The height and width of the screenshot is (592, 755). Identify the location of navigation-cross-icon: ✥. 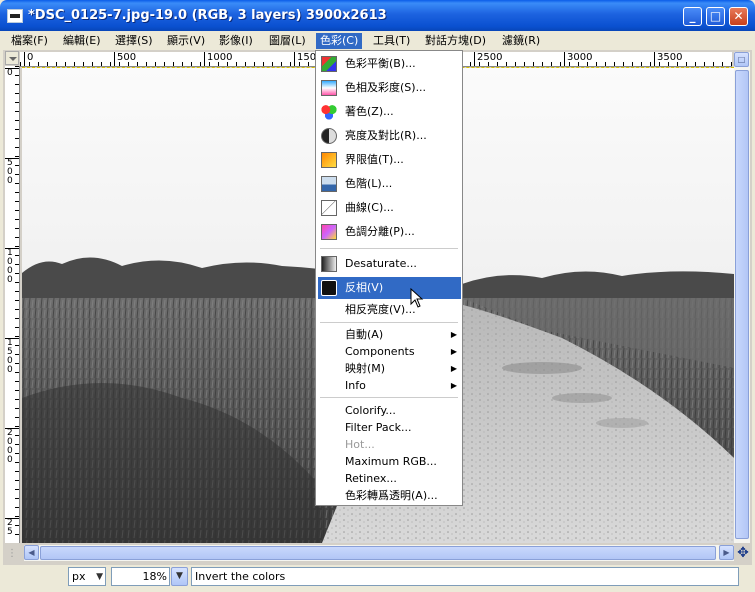
(743, 553).